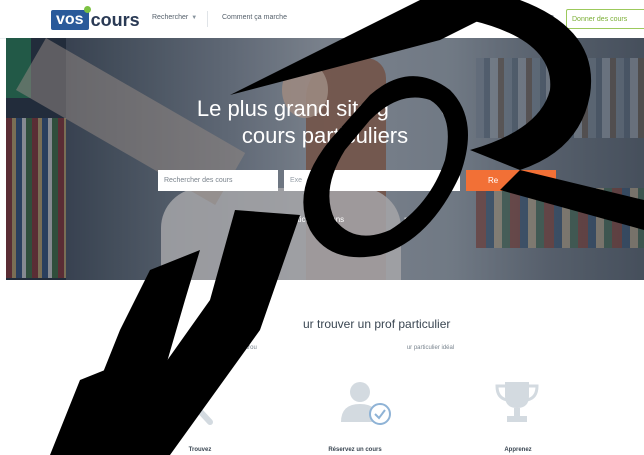  I want to click on trophy-icon, so click(517, 402).